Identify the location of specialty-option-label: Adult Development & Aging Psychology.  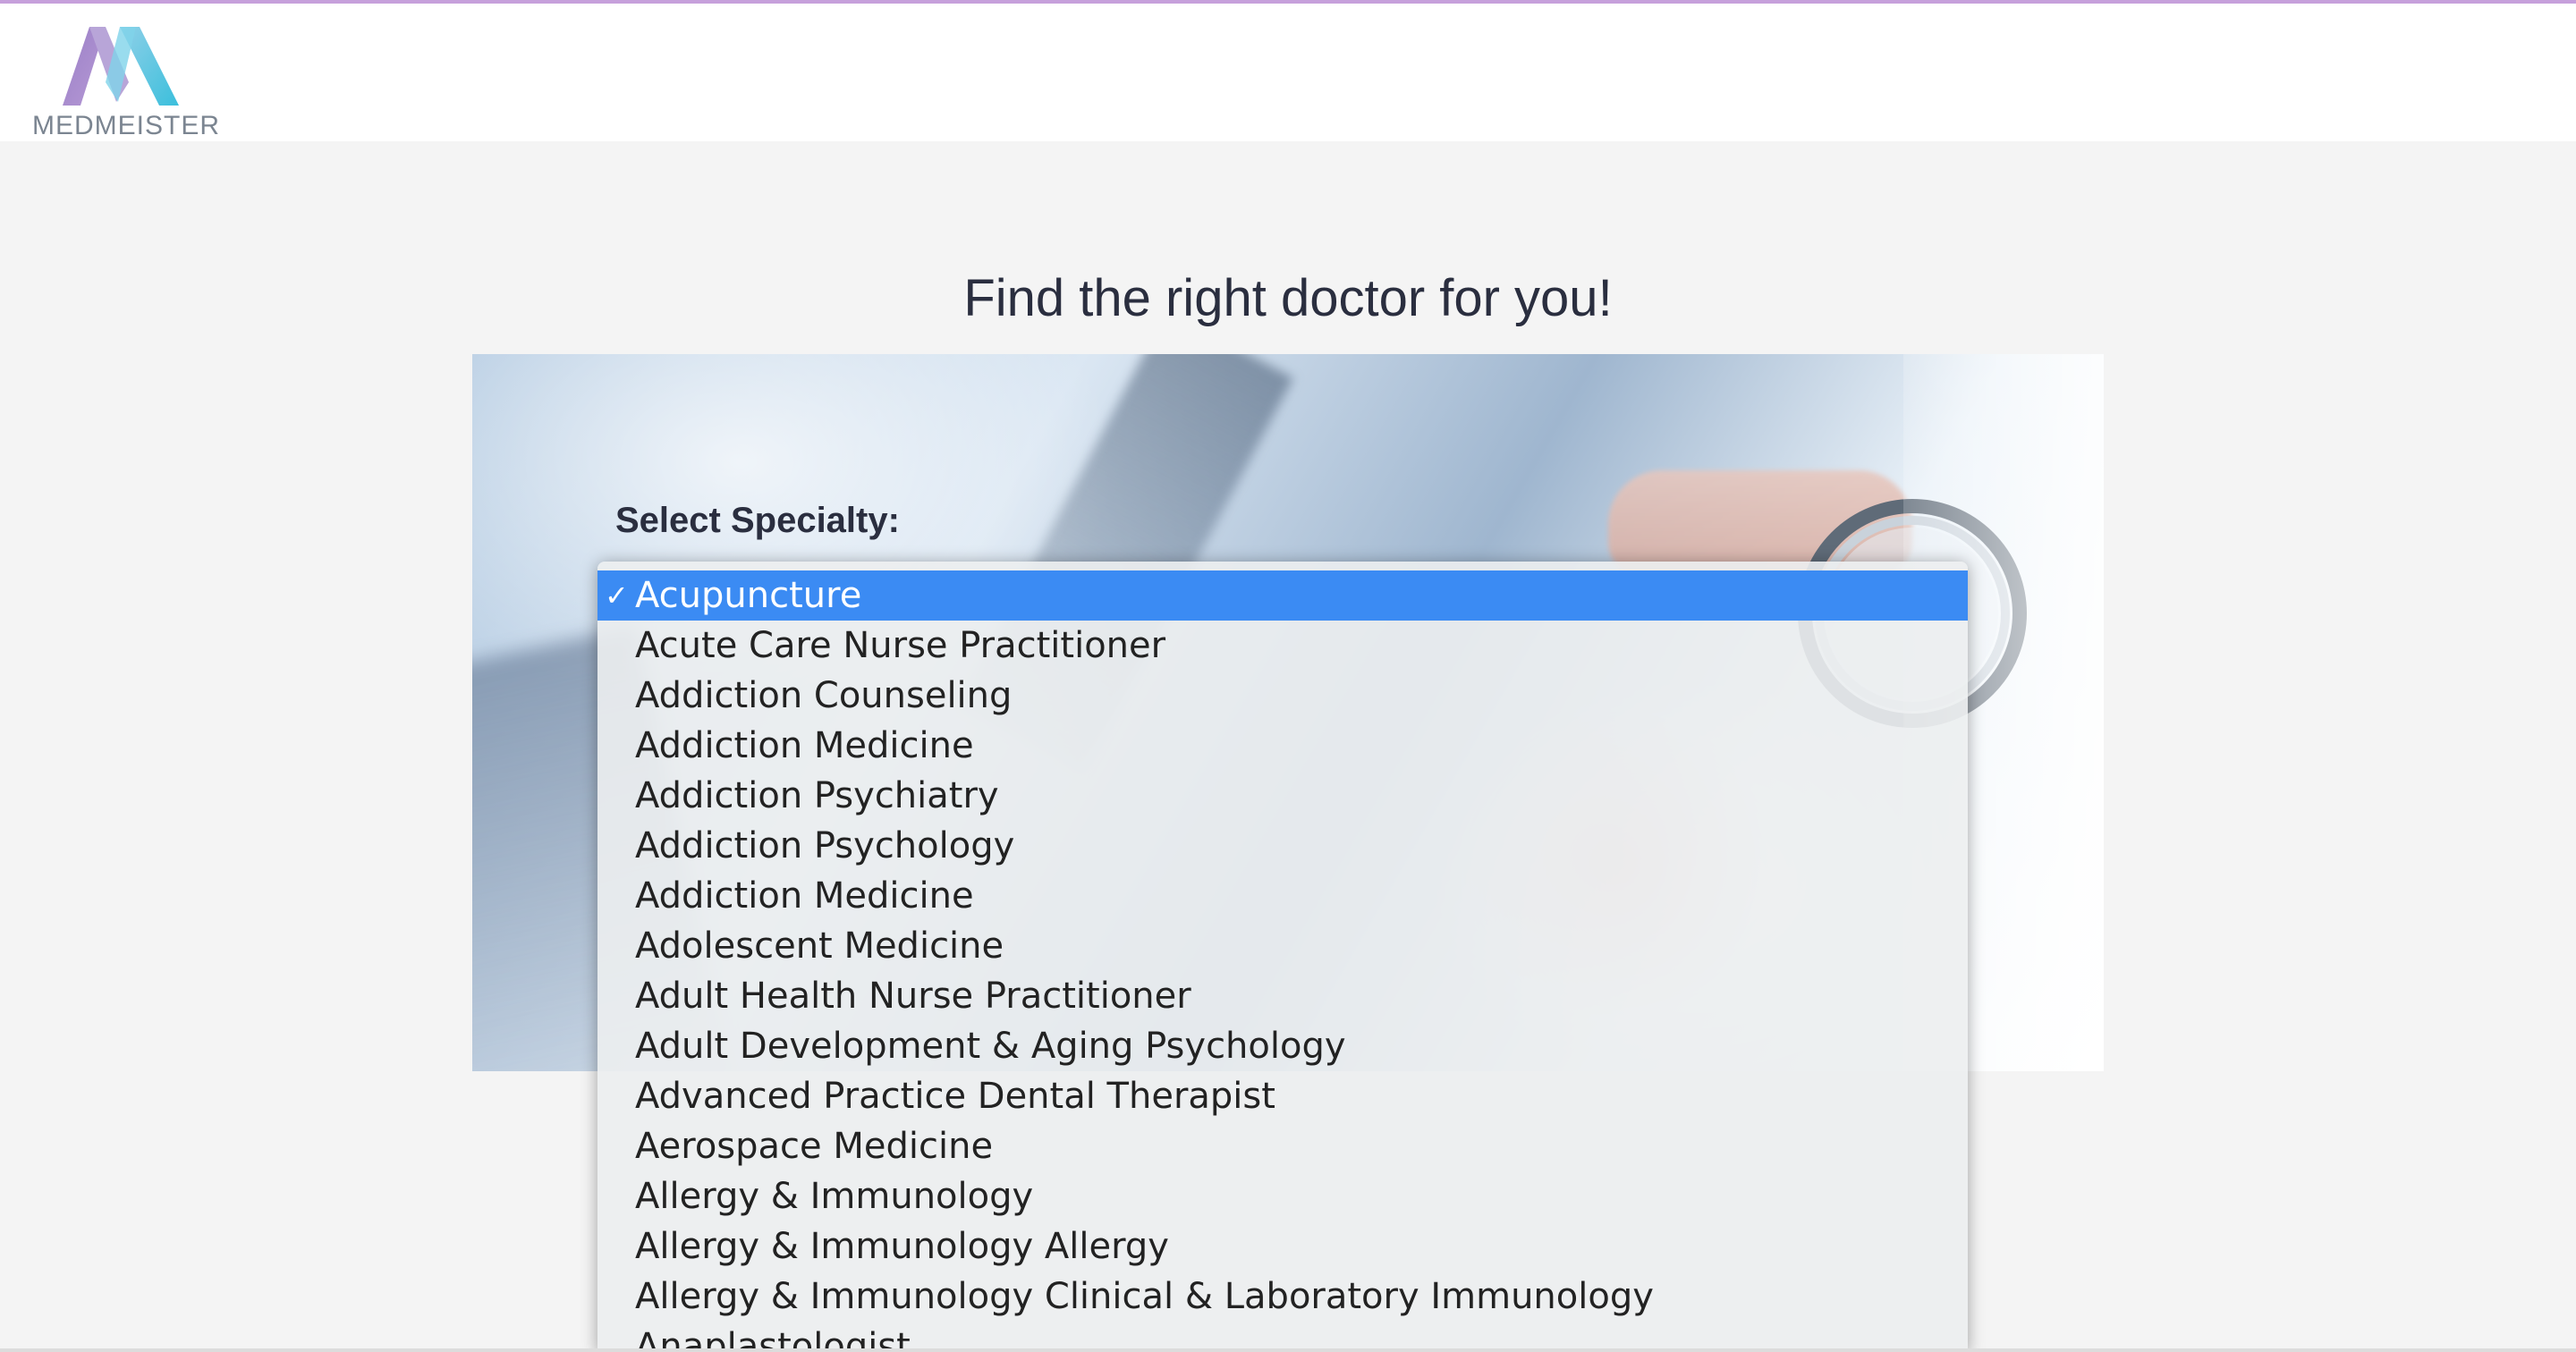
(990, 1046).